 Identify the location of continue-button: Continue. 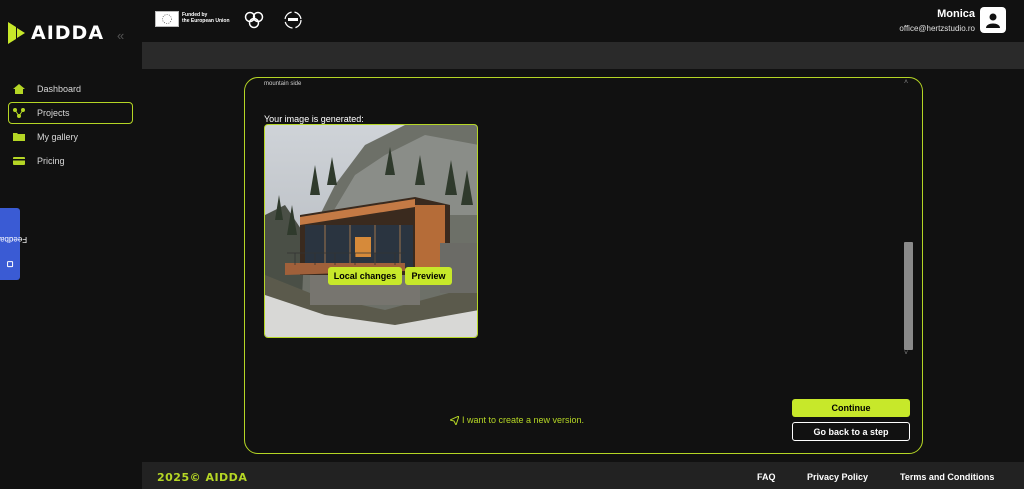
(851, 408).